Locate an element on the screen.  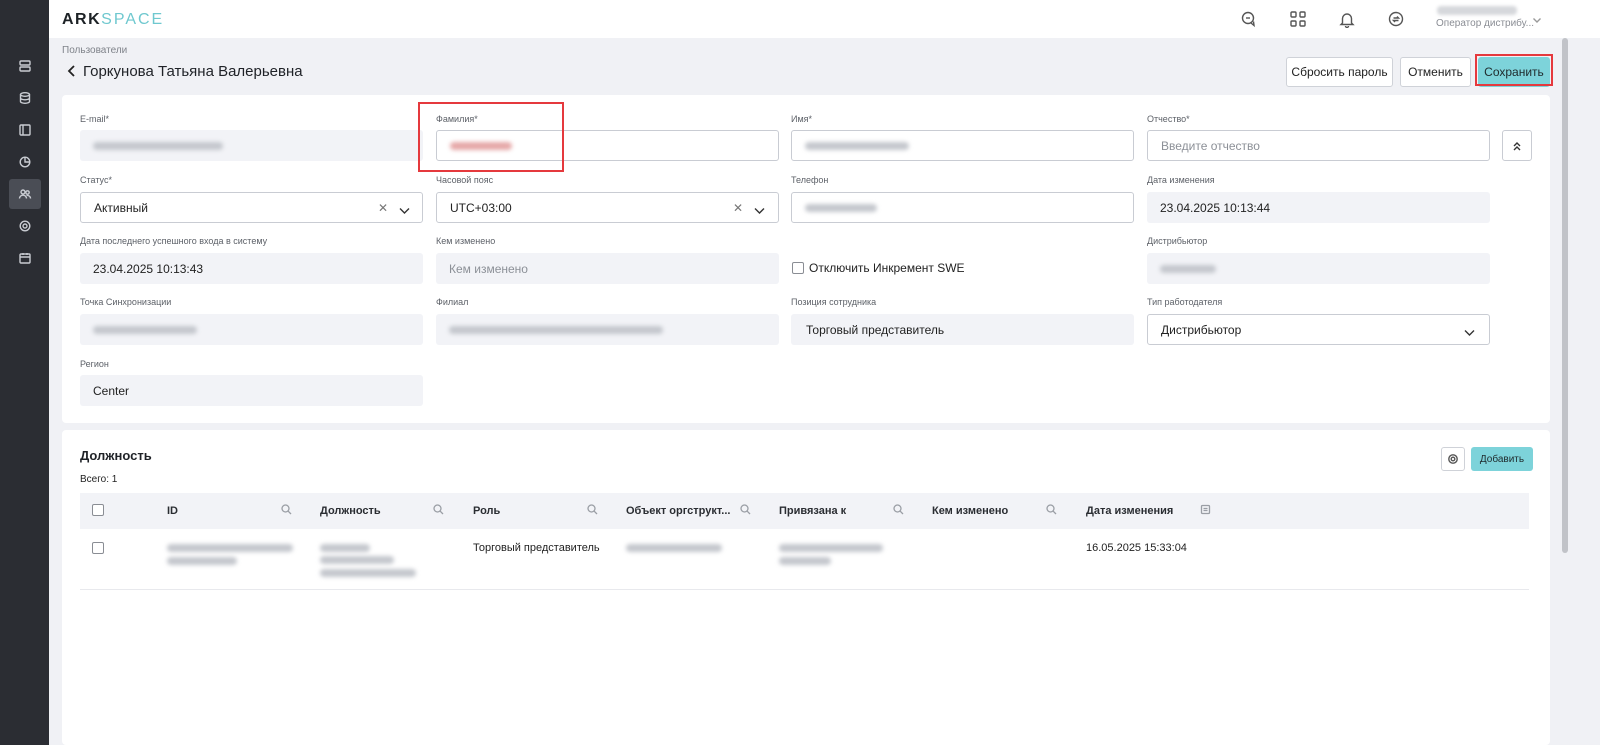
row-divider is located at coordinates (804, 589).